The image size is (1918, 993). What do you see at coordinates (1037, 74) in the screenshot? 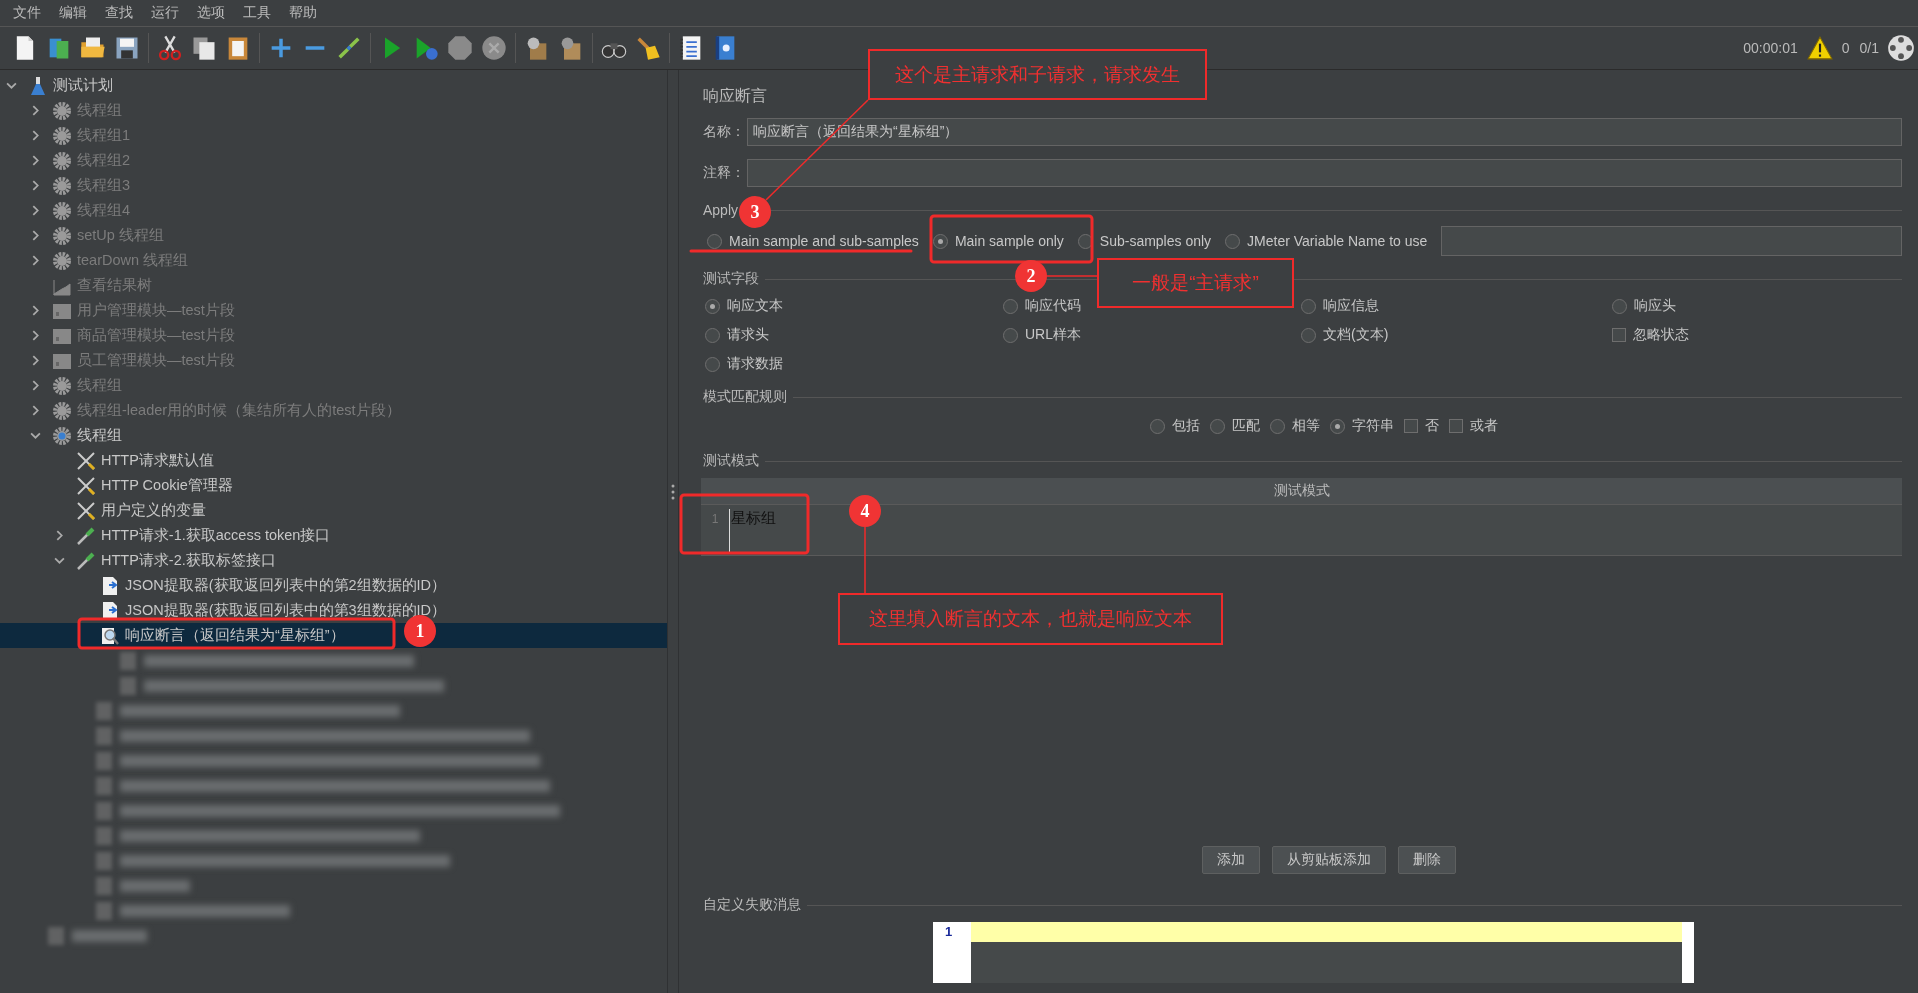
I see `annotation-callout: 这个是主请求和子请求，请求发生` at bounding box center [1037, 74].